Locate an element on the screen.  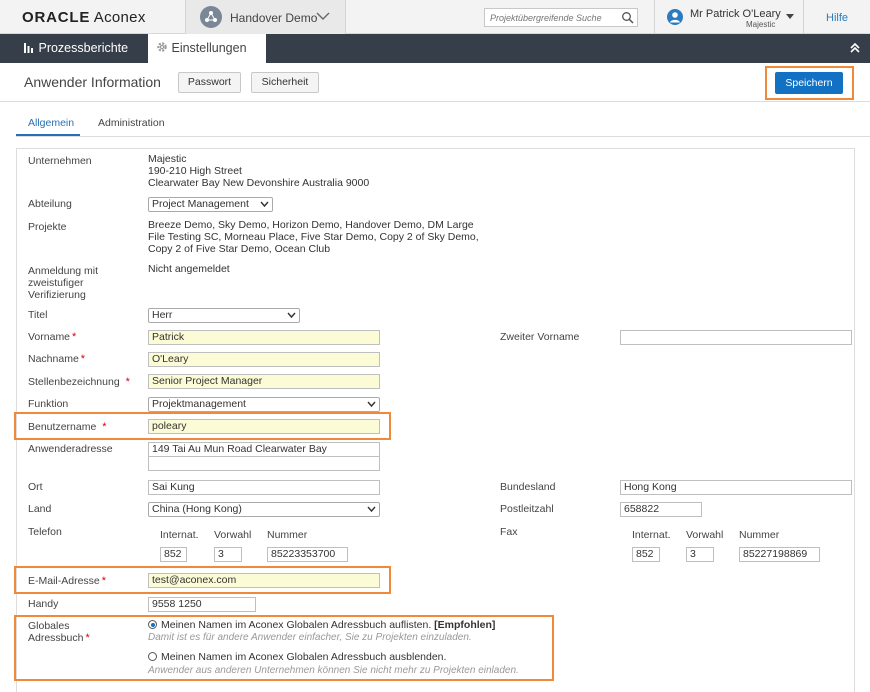
security-button: Sicherheit is located at coordinates (285, 82).